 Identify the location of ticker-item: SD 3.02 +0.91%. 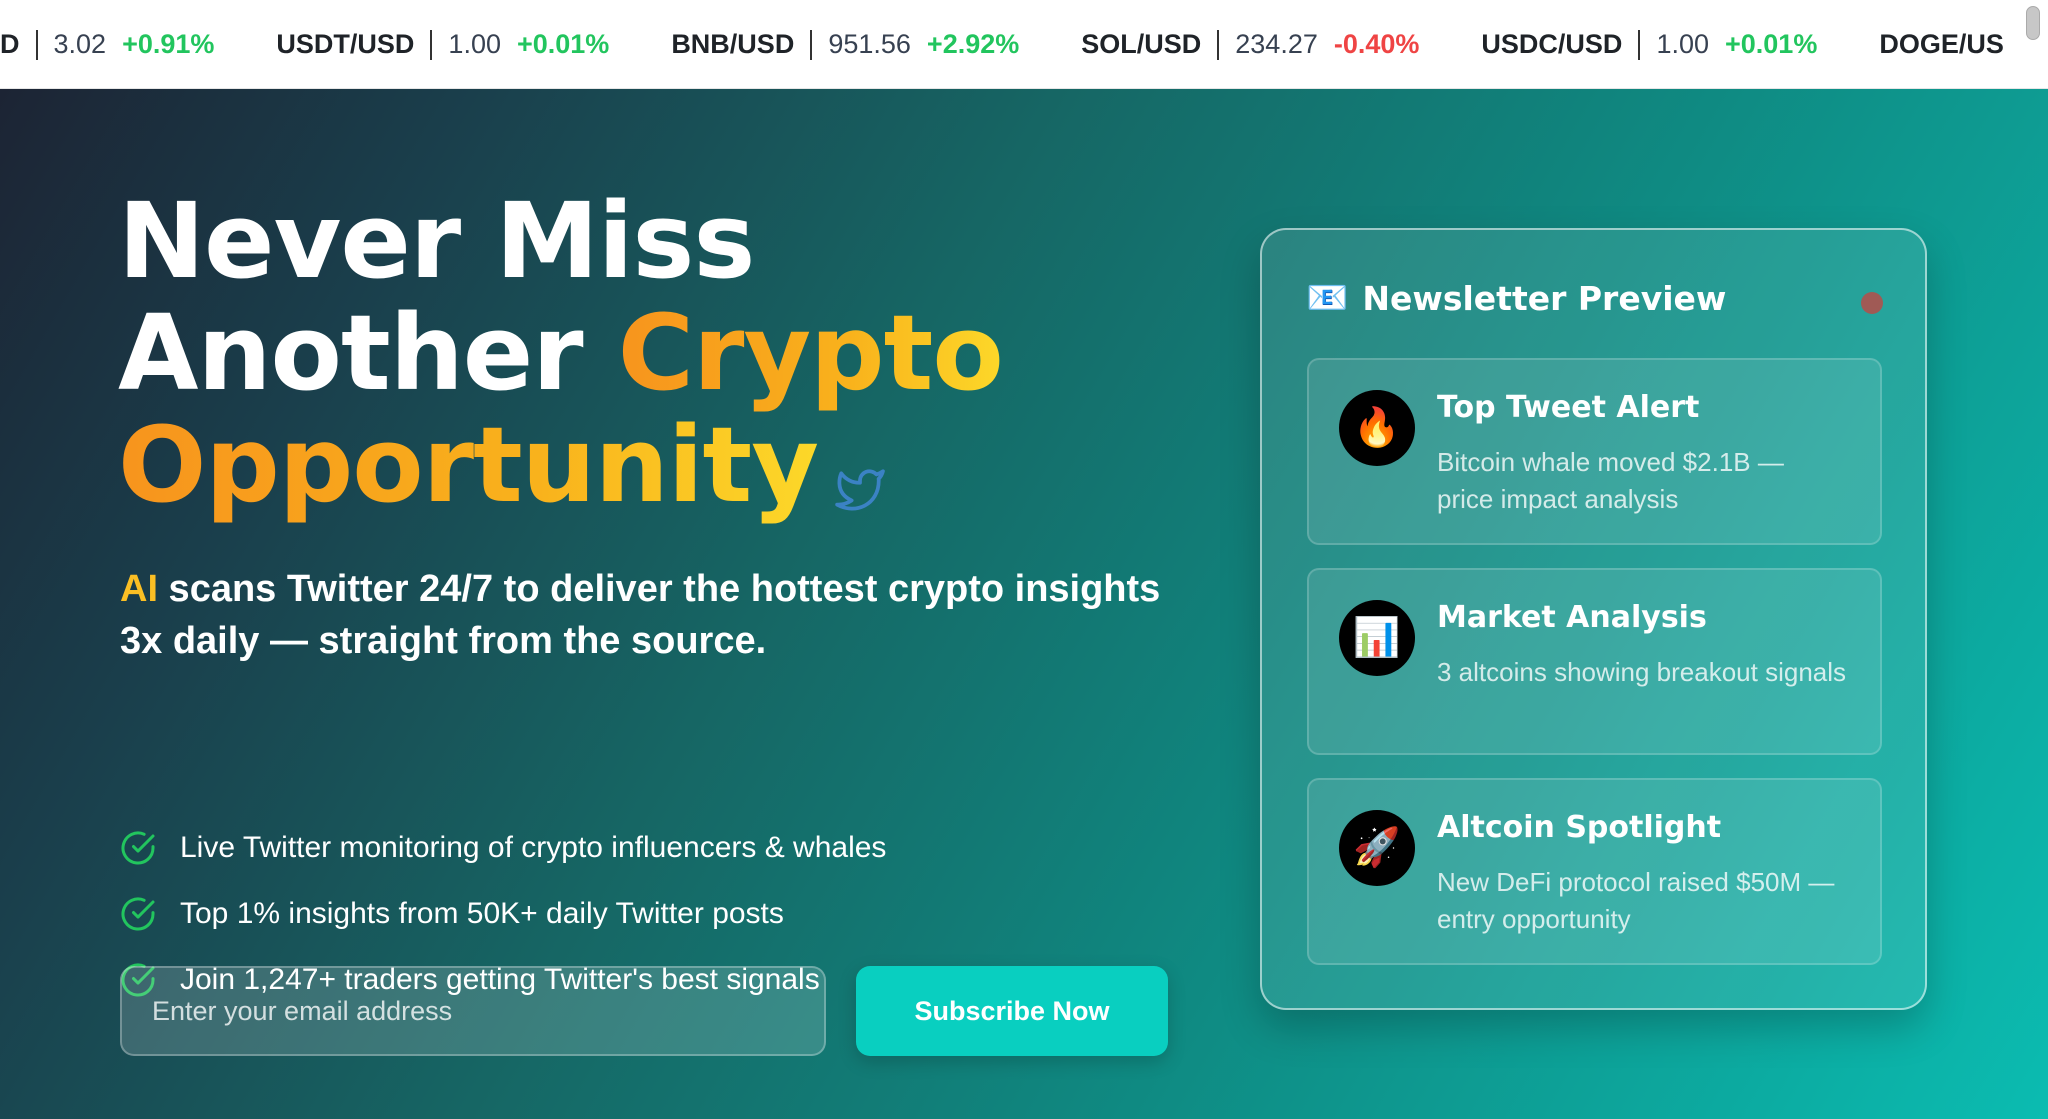
(107, 44).